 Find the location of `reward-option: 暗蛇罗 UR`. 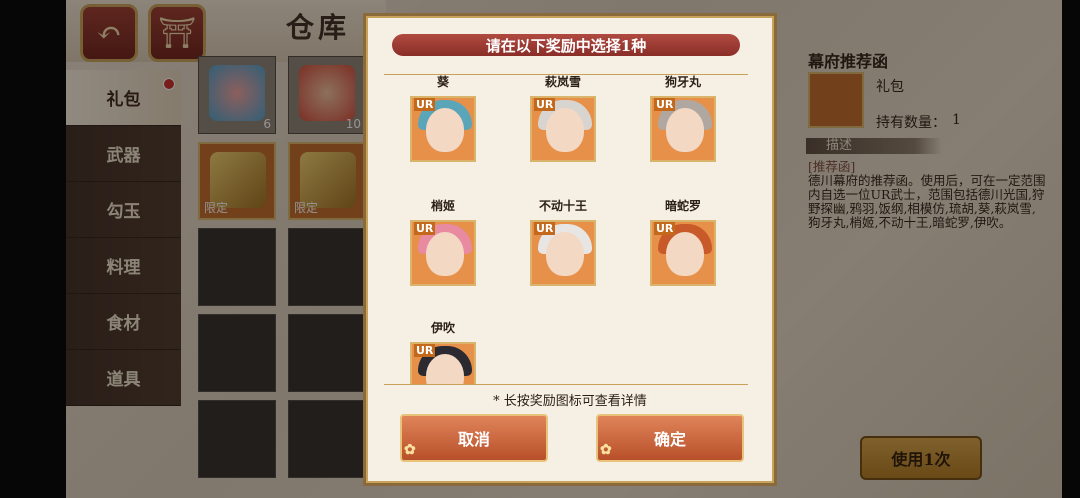

reward-option: 暗蛇罗 UR is located at coordinates (683, 242).